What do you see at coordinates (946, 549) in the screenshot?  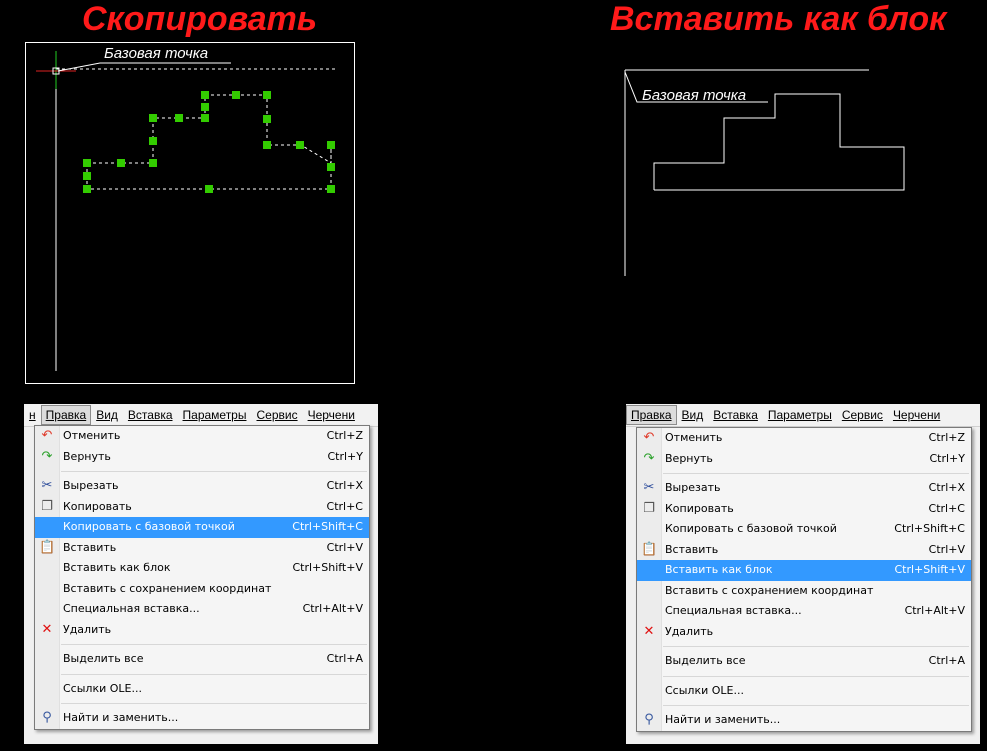 I see `menu-item-shortcut: Ctrl+V` at bounding box center [946, 549].